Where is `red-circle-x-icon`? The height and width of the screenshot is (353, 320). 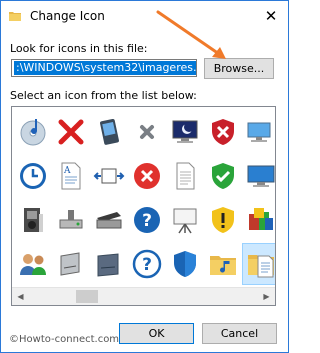 red-circle-x-icon is located at coordinates (147, 176).